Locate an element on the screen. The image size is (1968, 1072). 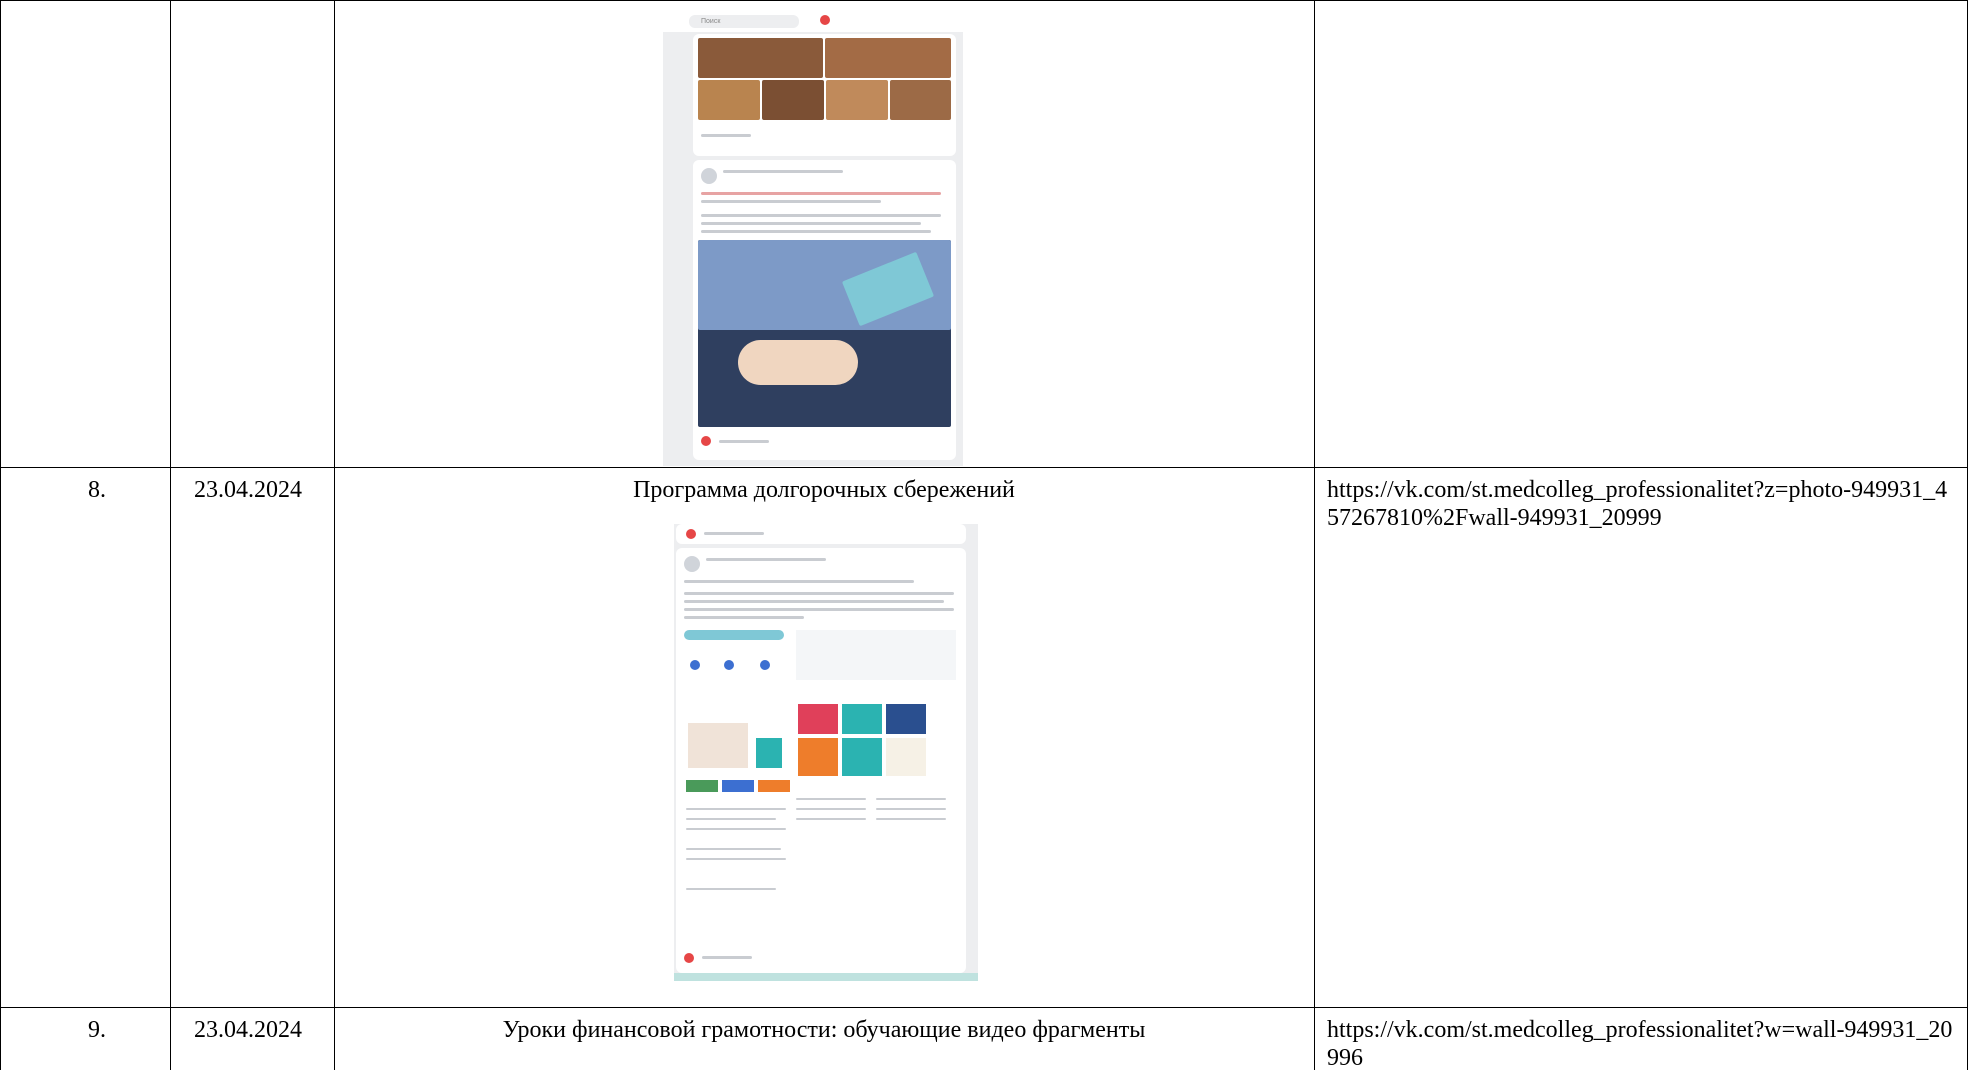
vk-top-bar: Поиск is located at coordinates (826, 21).